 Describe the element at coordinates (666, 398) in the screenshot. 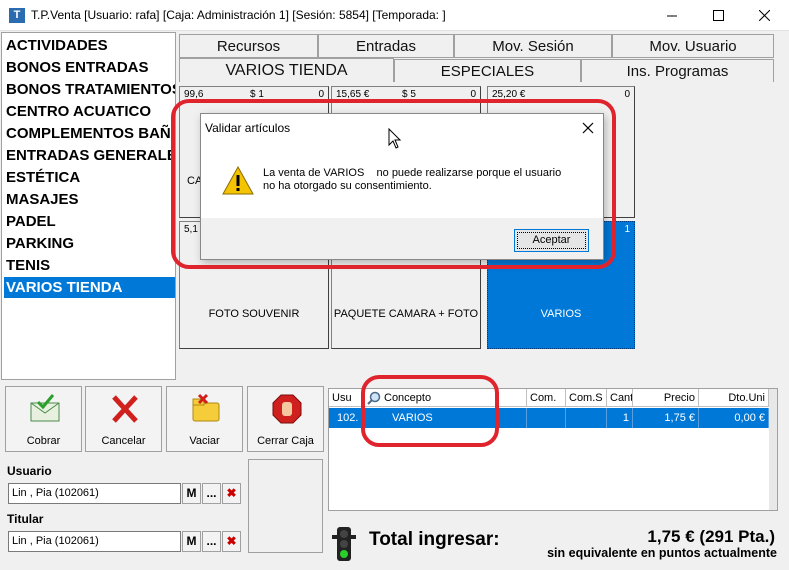

I see `grid-header: Precio` at that location.